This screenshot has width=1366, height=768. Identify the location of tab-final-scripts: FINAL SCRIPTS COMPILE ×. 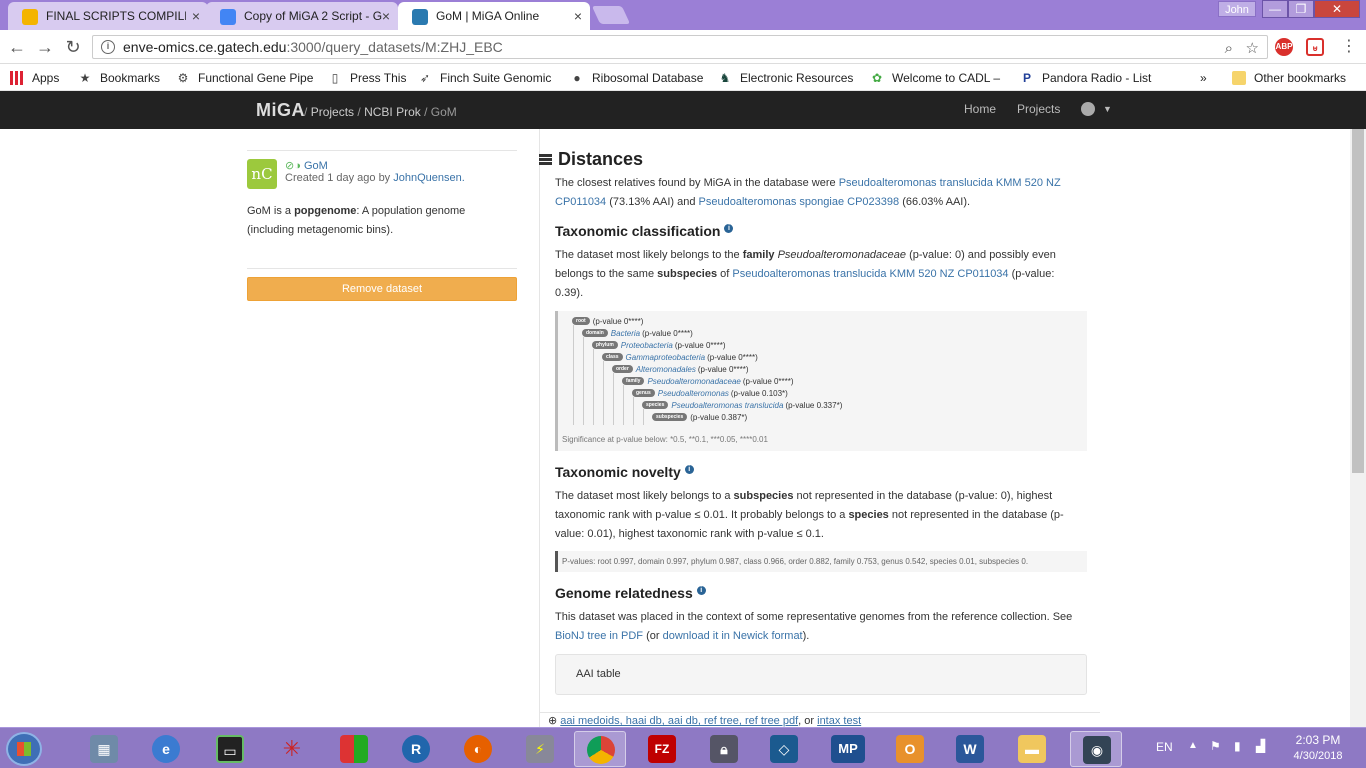
(108, 16).